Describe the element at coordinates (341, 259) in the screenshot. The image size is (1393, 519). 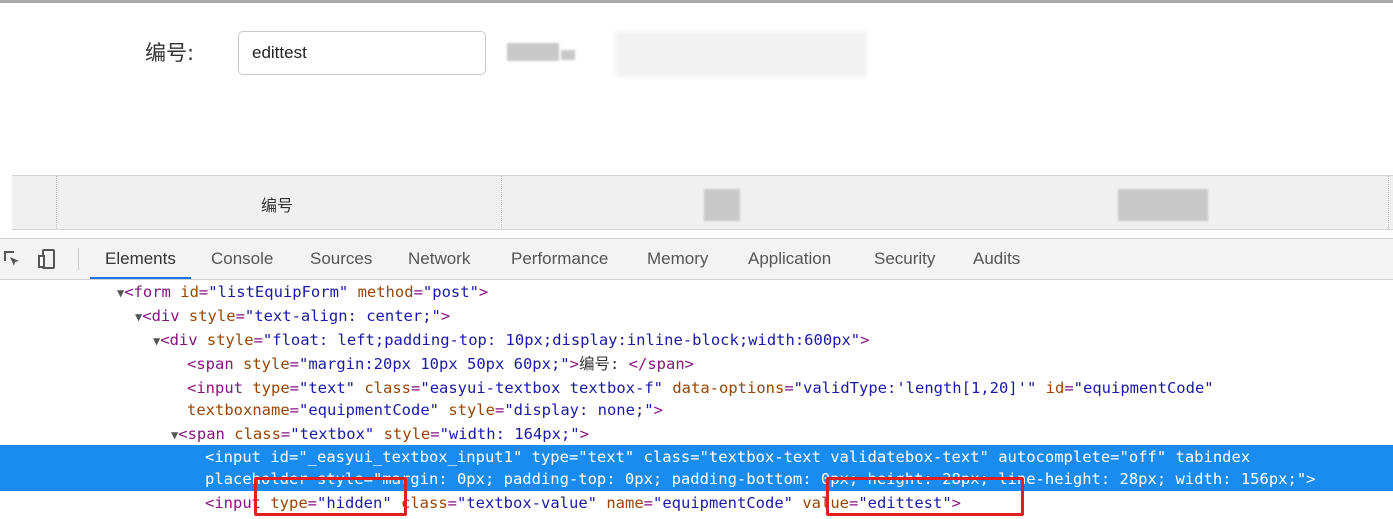
I see `tab-sources: Sources` at that location.